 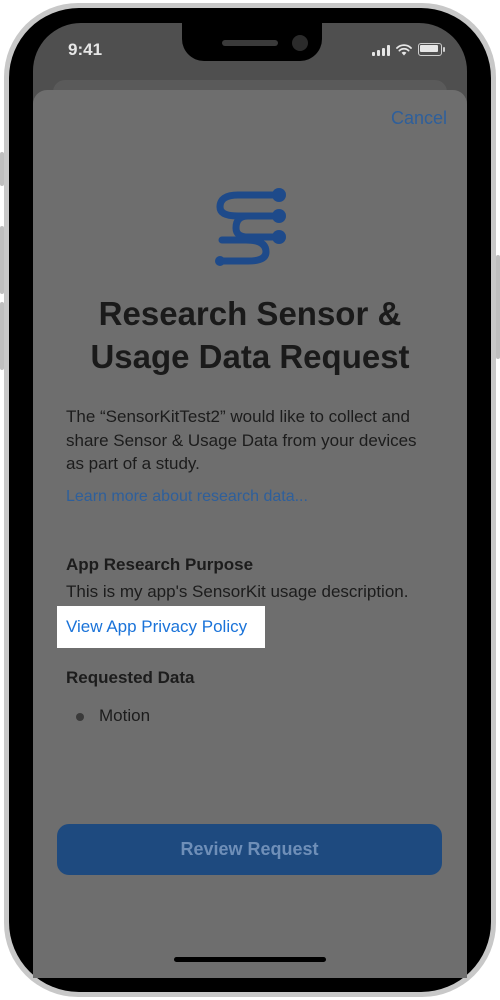 I want to click on cellular-signal-icon, so click(x=381, y=50).